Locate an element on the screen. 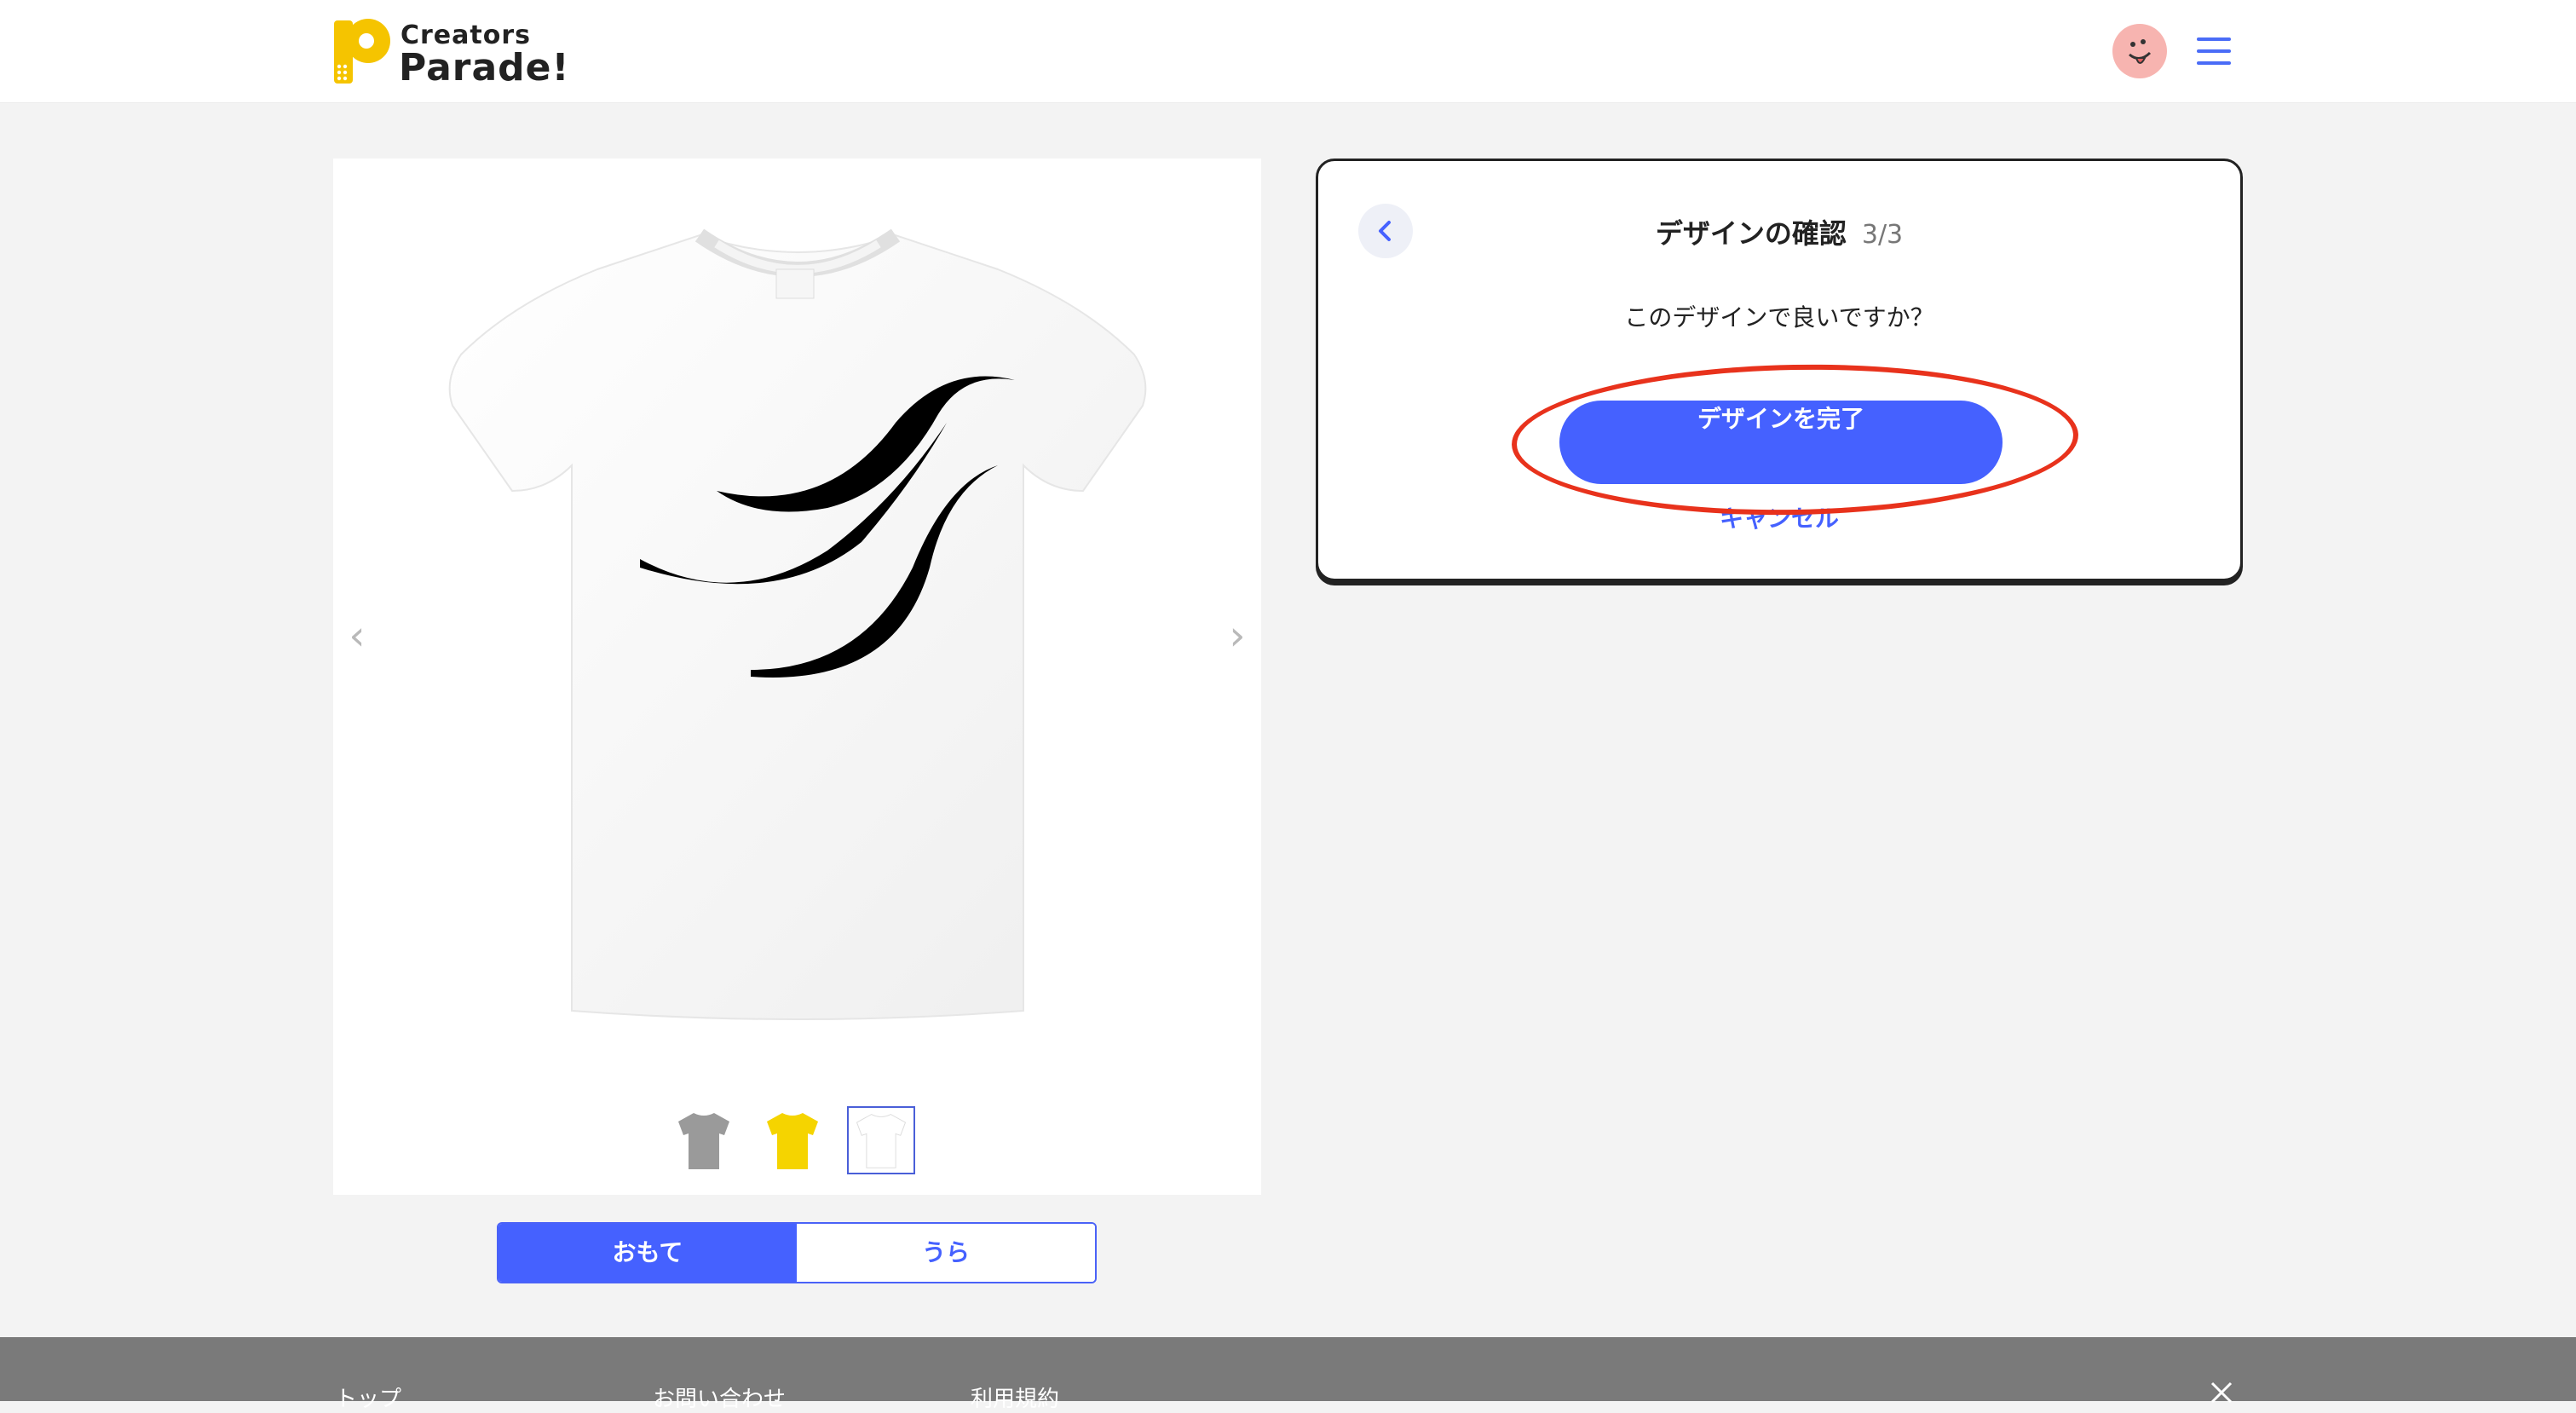 The width and height of the screenshot is (2576, 1413). confirm-question: このデザインで良いですか？ is located at coordinates (1779, 318).